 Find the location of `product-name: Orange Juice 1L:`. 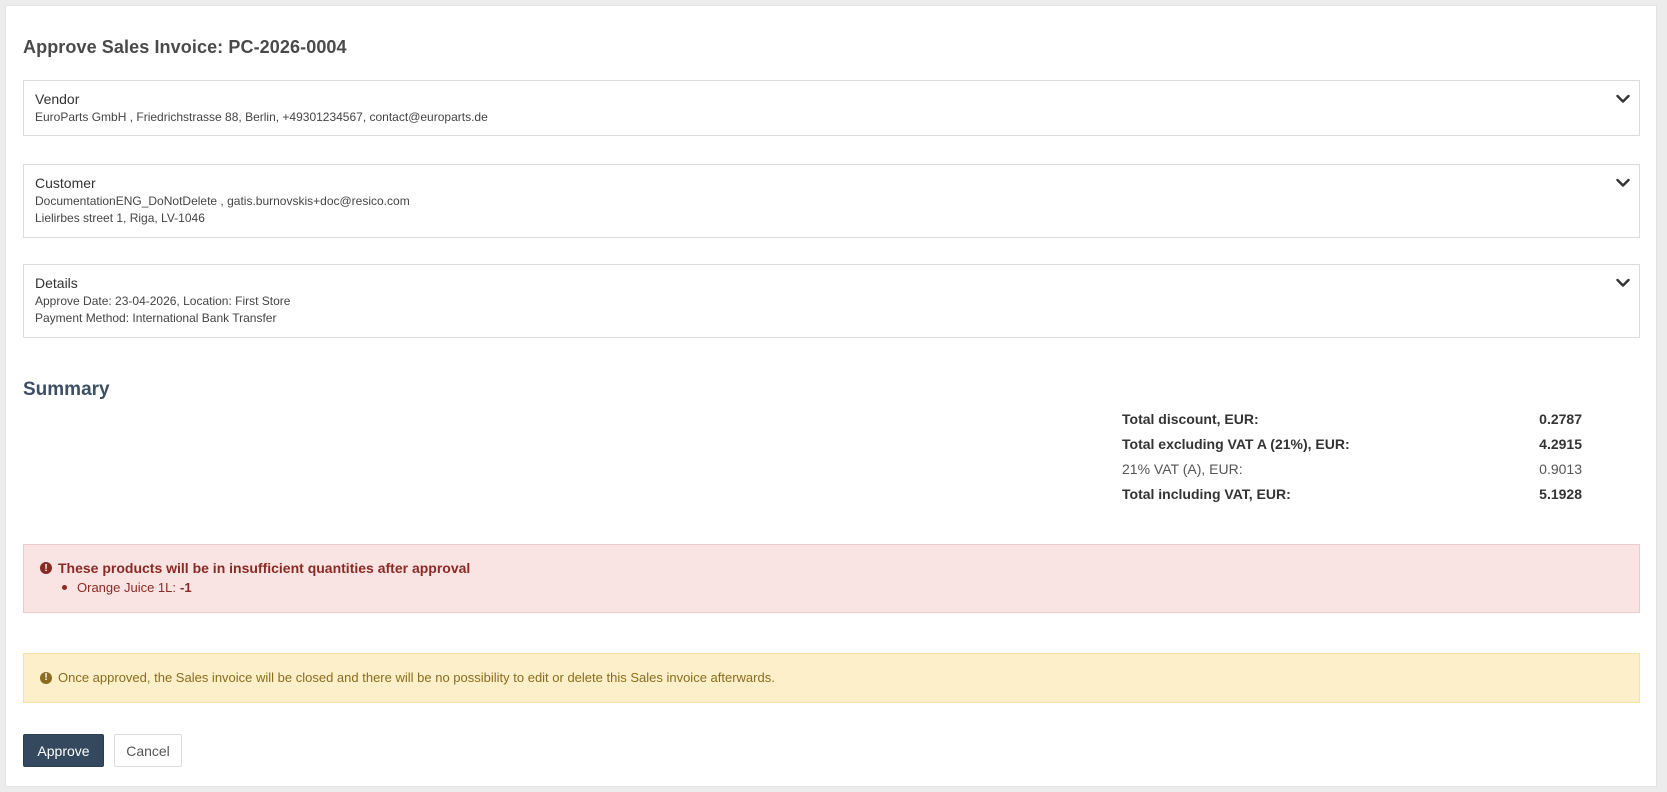

product-name: Orange Juice 1L: is located at coordinates (127, 587).